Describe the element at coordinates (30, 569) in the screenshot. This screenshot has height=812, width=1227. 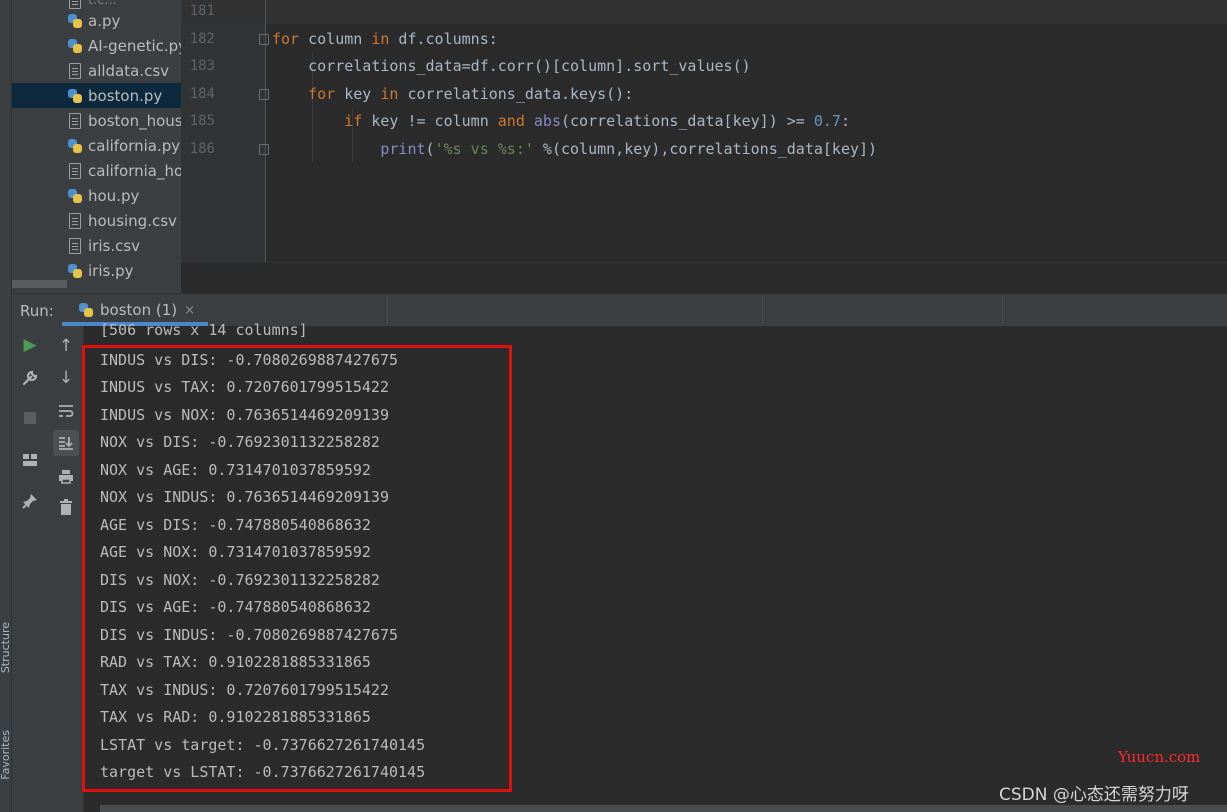
I see `run-toolbar-primary: ▶` at that location.